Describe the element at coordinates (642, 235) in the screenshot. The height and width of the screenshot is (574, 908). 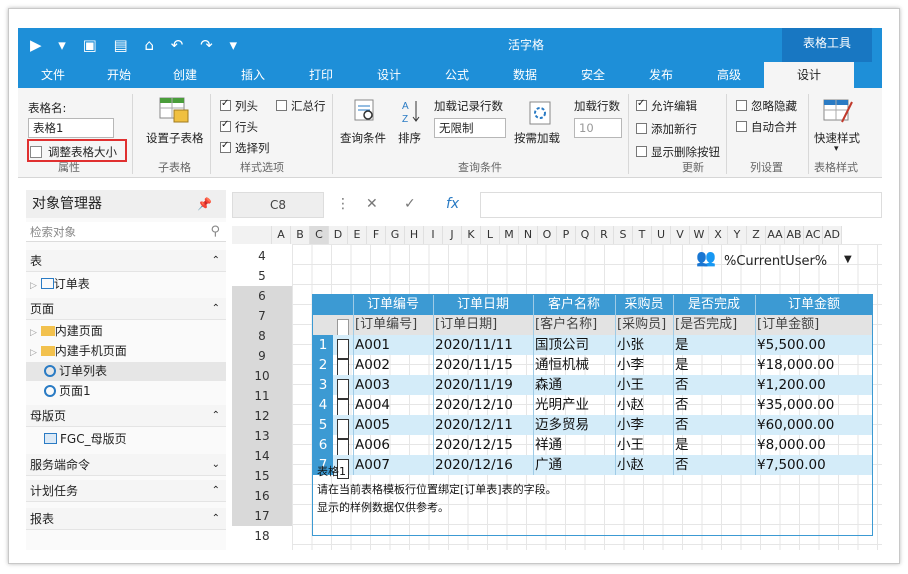
I see `column-header: T` at that location.